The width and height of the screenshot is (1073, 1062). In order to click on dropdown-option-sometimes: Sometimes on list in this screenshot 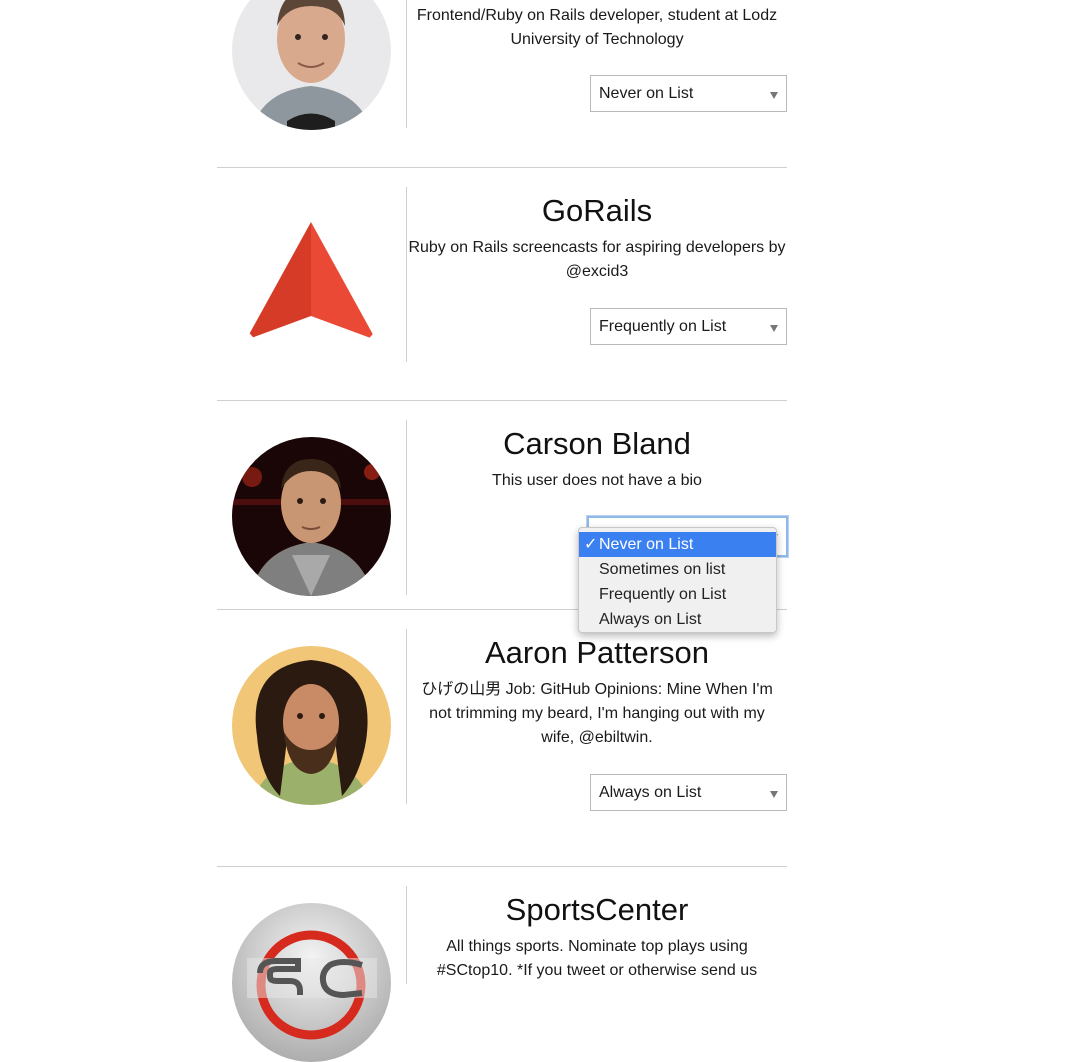, I will do `click(677, 569)`.